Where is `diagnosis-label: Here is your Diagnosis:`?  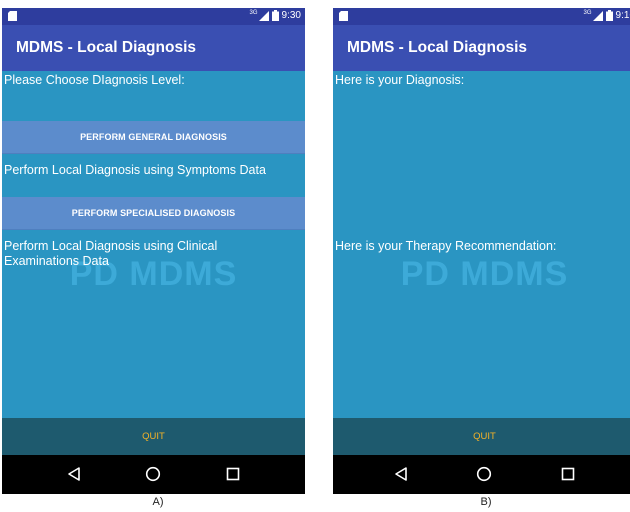 diagnosis-label: Here is your Diagnosis: is located at coordinates (400, 80).